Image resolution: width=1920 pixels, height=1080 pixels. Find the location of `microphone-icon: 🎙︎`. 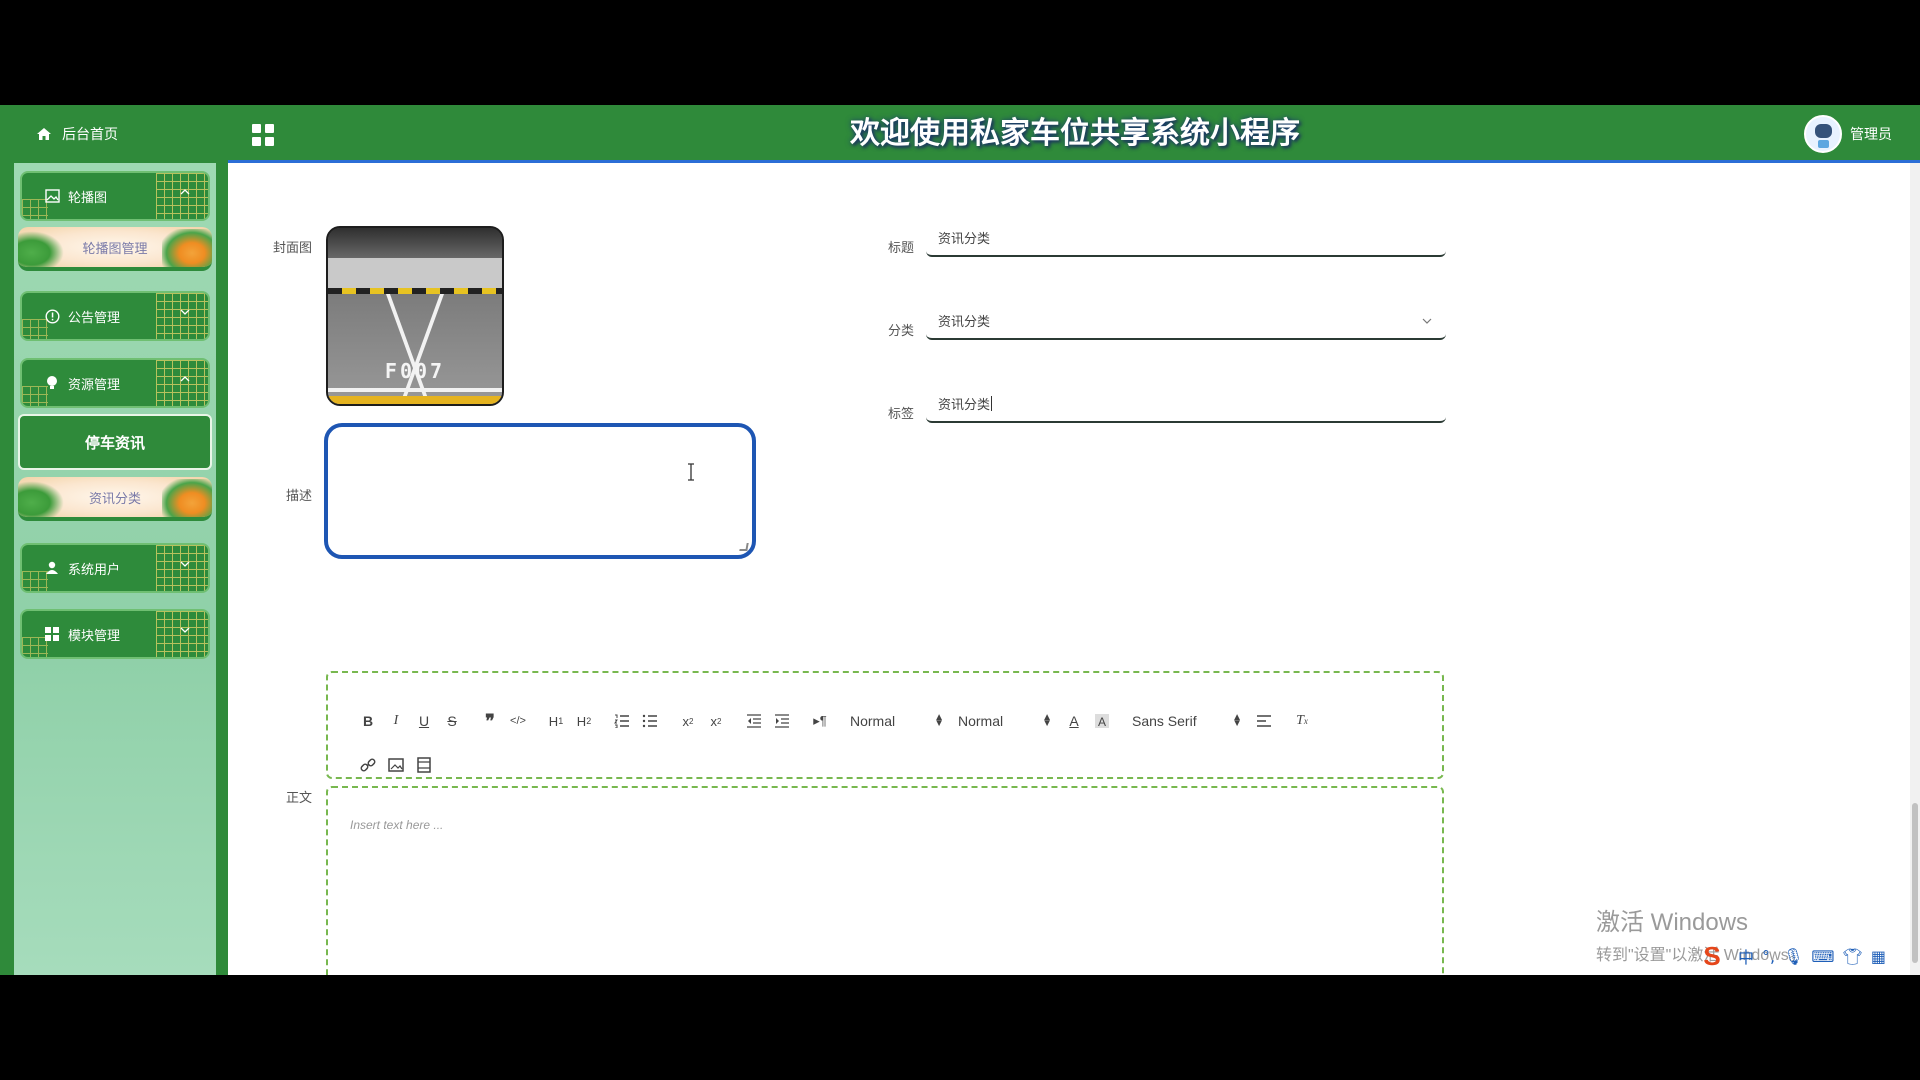

microphone-icon: 🎙︎ is located at coordinates (1793, 956).